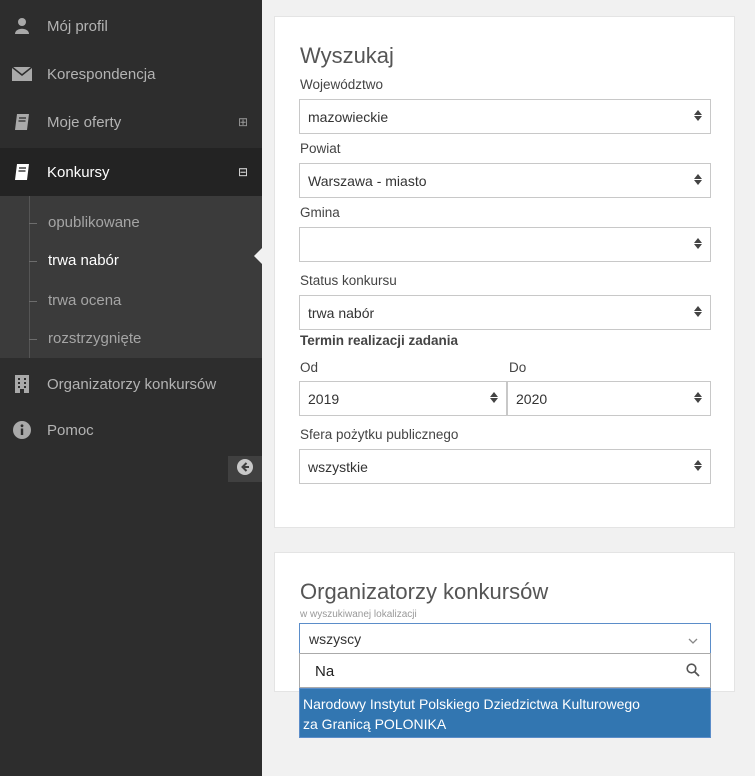 The width and height of the screenshot is (755, 776). What do you see at coordinates (505, 638) in the screenshot?
I see `organizers-select: wszyscy` at bounding box center [505, 638].